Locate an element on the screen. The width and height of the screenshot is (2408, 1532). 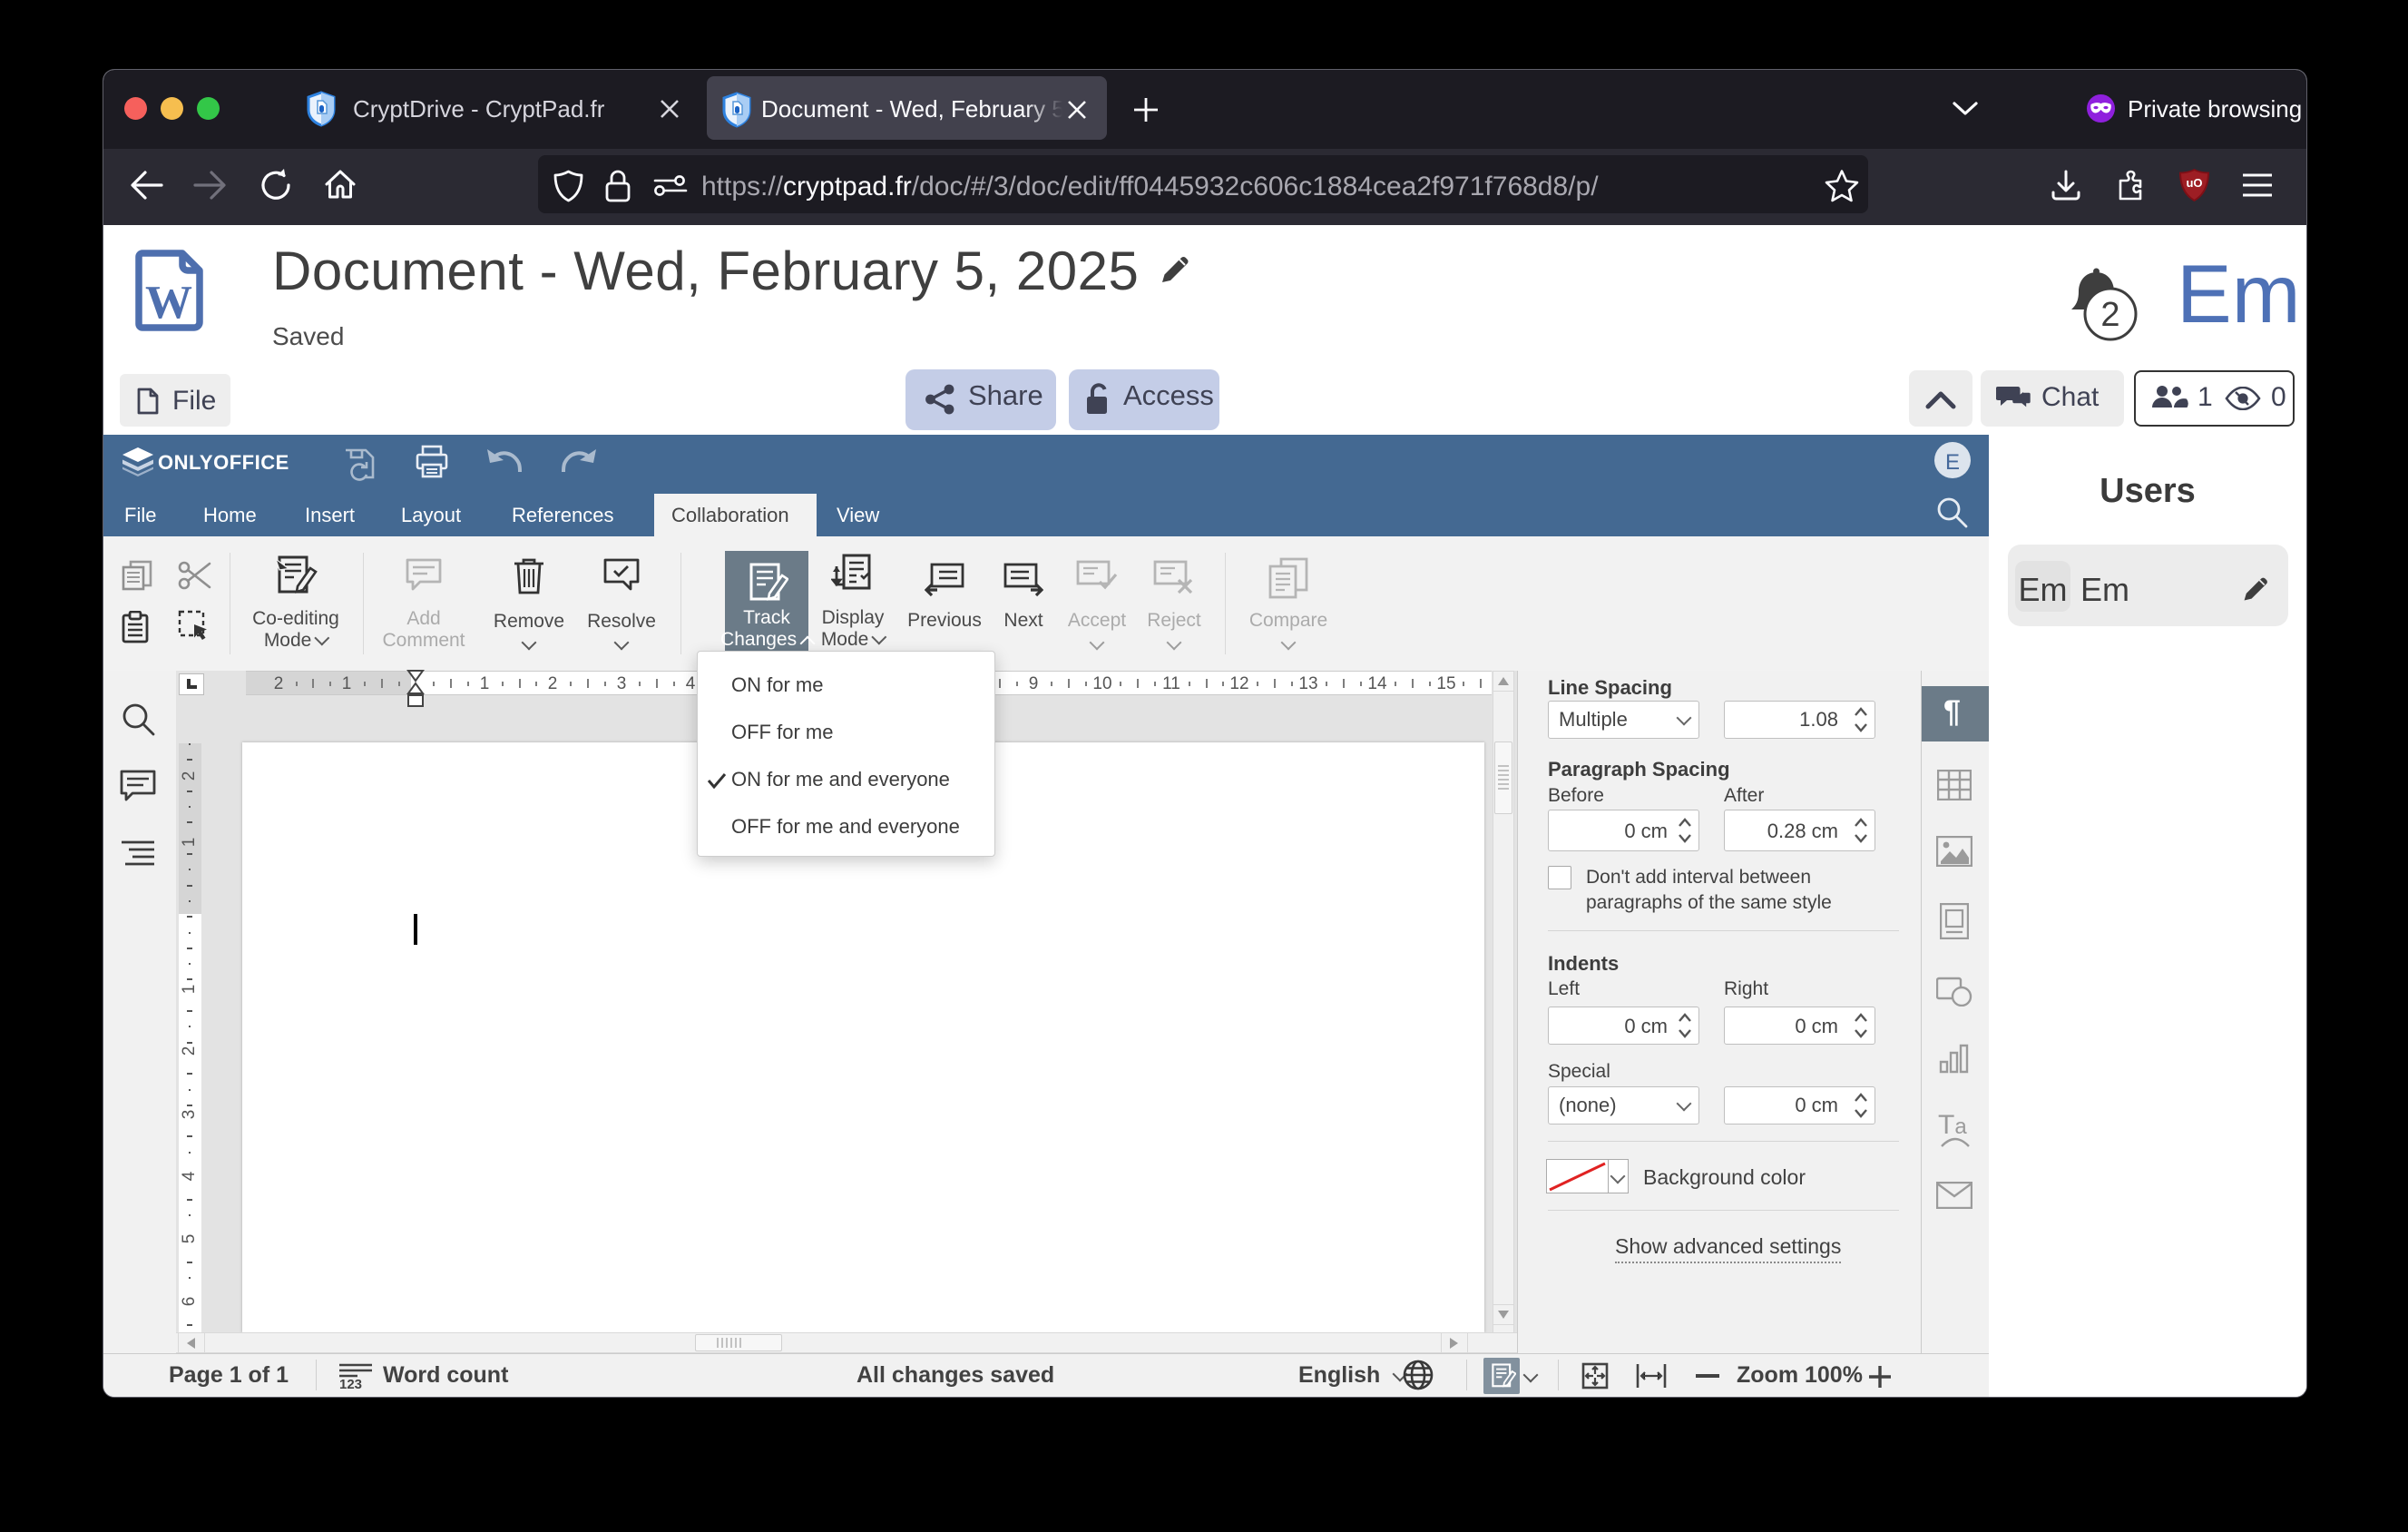
svg-text: 123 is located at coordinates (350, 1383).